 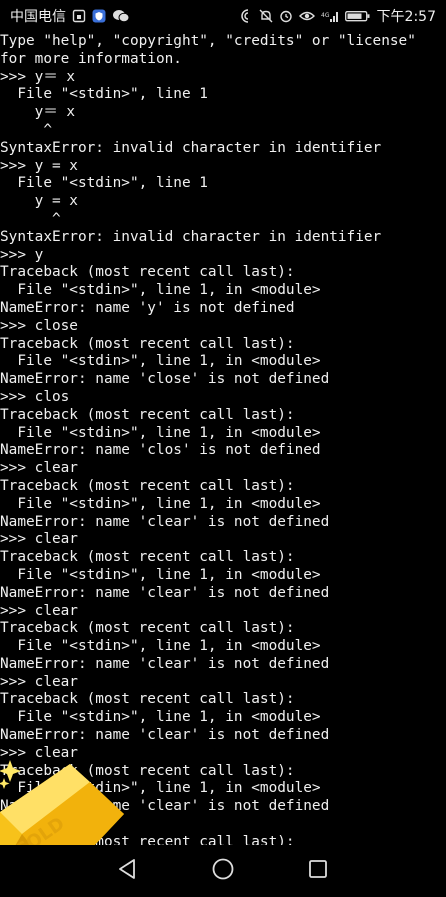 What do you see at coordinates (165, 379) in the screenshot?
I see `terminal-line: NameError: name 'close' is not defined` at bounding box center [165, 379].